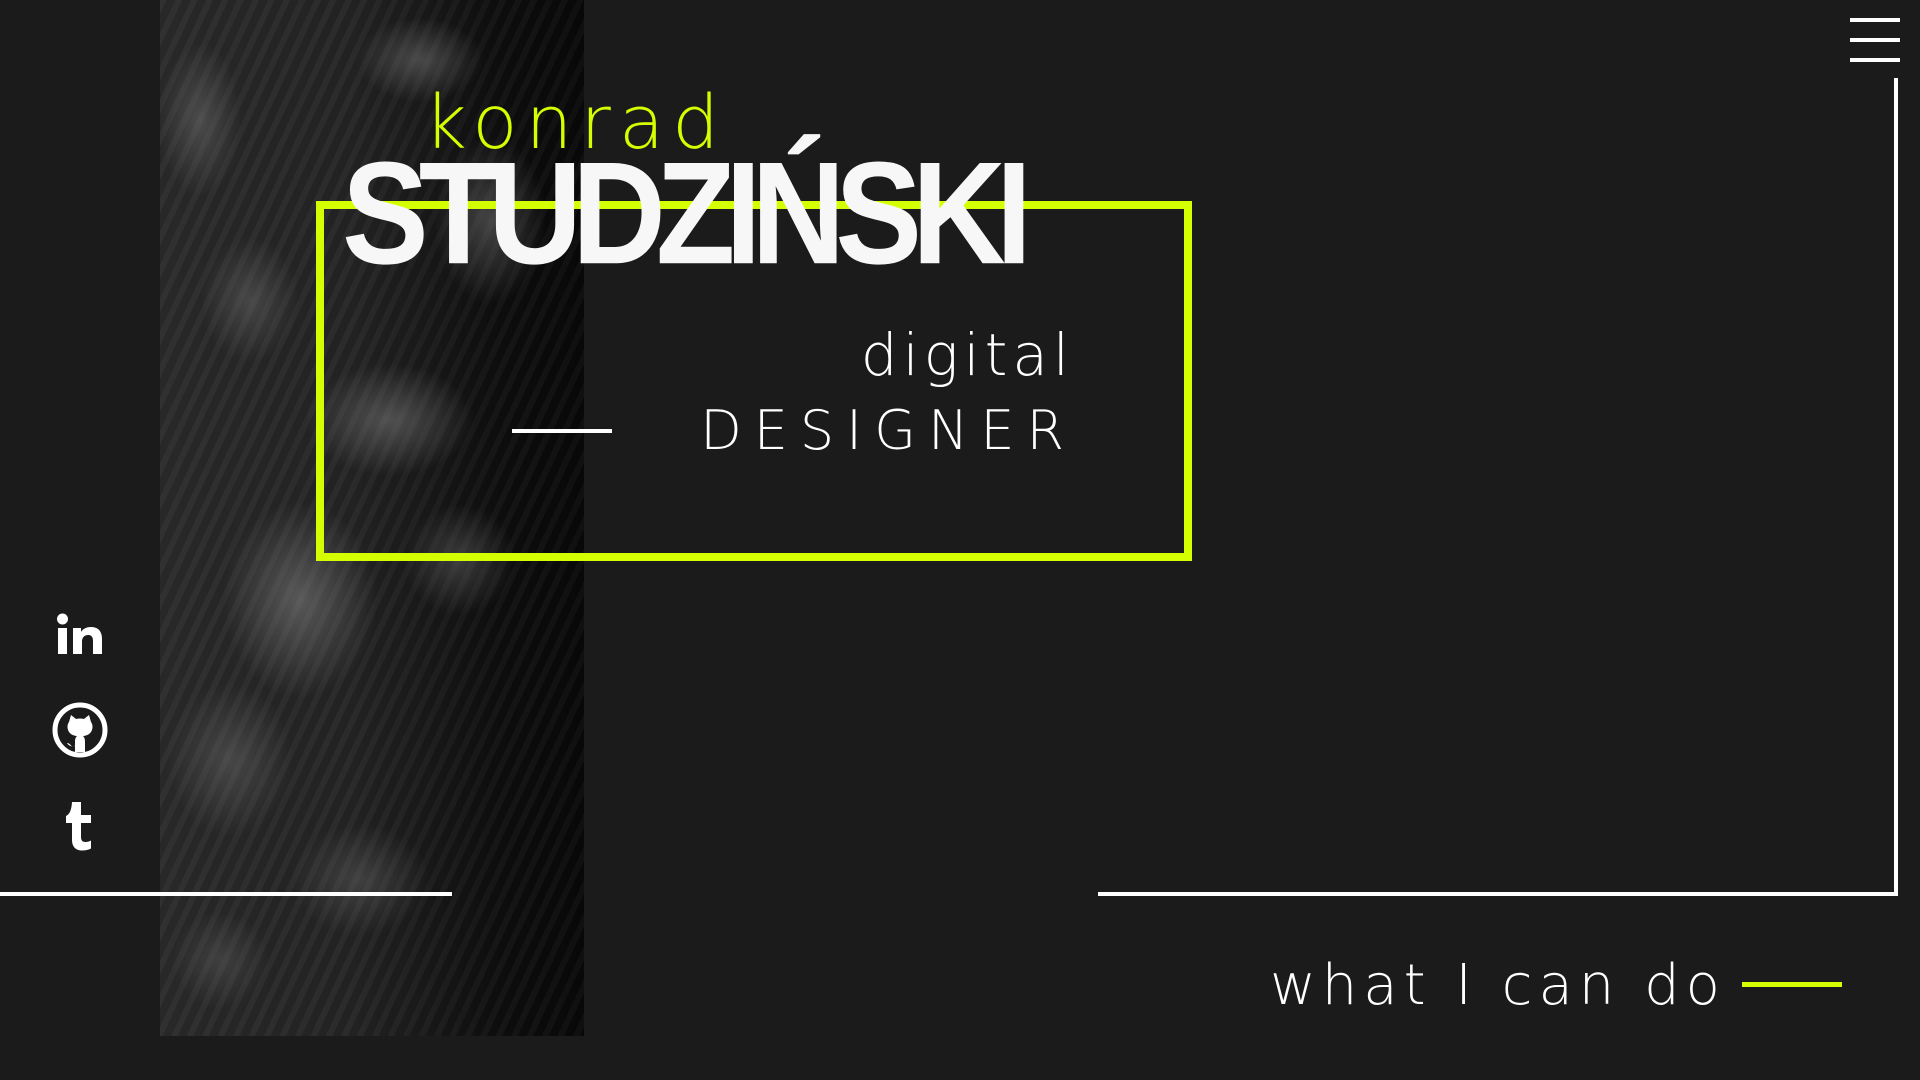  Describe the element at coordinates (967, 355) in the screenshot. I see `hero-role-line1: digital` at that location.